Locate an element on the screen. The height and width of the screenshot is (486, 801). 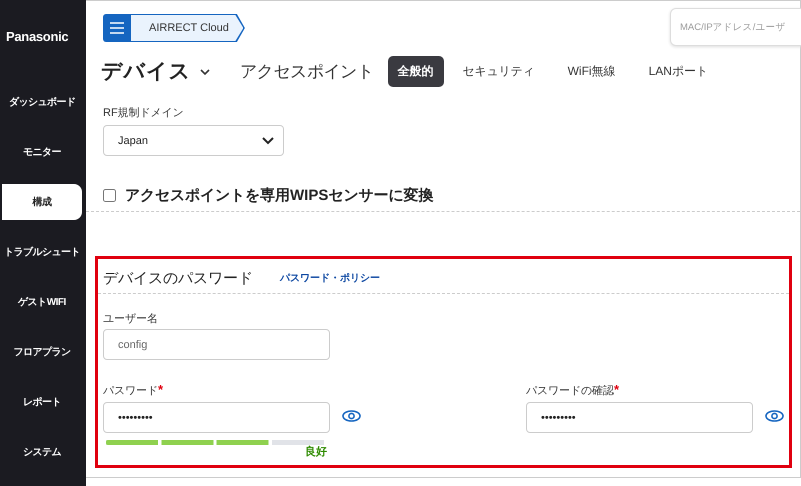
section-subtitle: アクセスポイント is located at coordinates (307, 71).